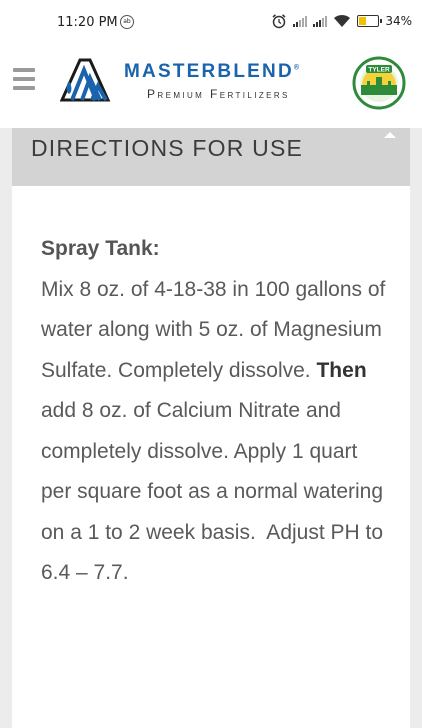 This screenshot has height=728, width=422. I want to click on alarm-icon, so click(279, 21).